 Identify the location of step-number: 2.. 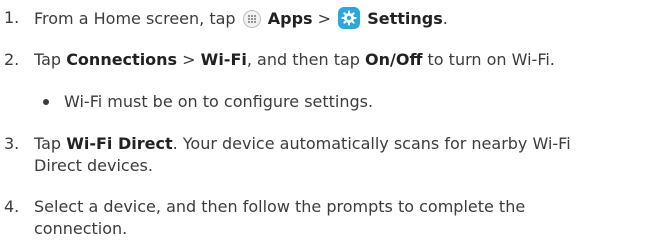
(12, 59).